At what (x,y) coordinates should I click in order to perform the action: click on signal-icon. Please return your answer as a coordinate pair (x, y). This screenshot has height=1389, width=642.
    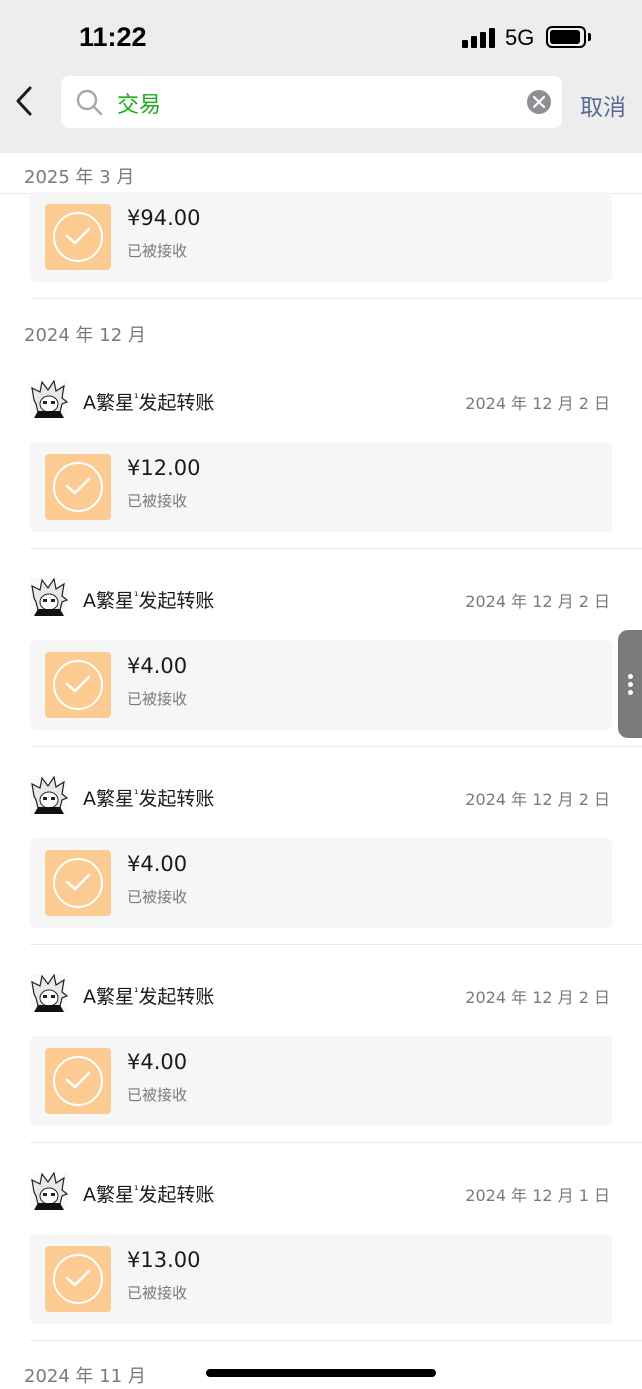
    Looking at the image, I should click on (479, 38).